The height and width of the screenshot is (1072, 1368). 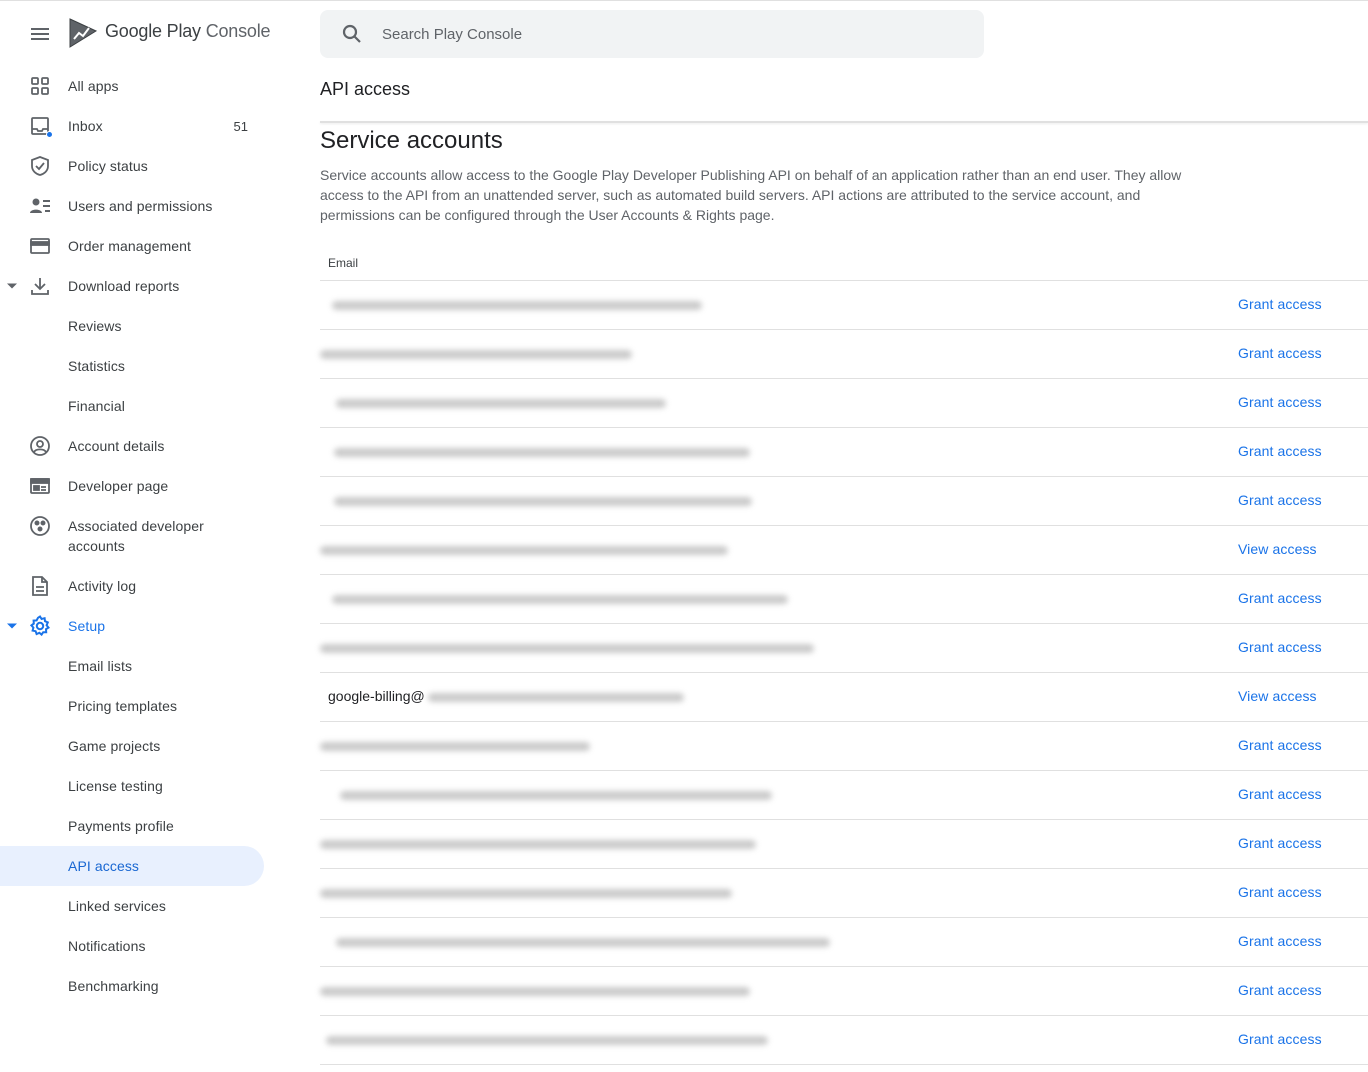 What do you see at coordinates (104, 866) in the screenshot?
I see `sidebar-item-label: API access` at bounding box center [104, 866].